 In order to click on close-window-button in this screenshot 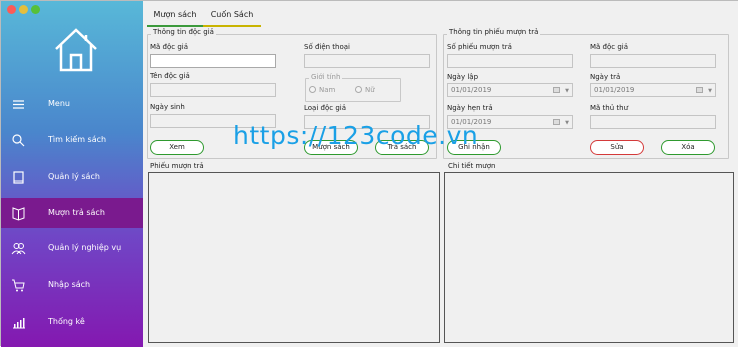, I will do `click(11, 9)`.